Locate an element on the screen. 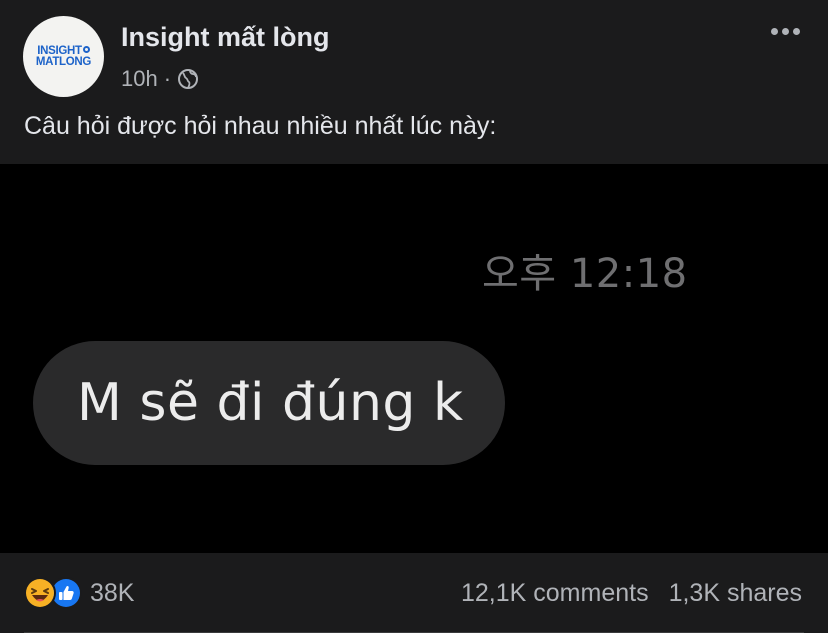  chat-bubble-text: M sẽ đi đúng k is located at coordinates (270, 403).